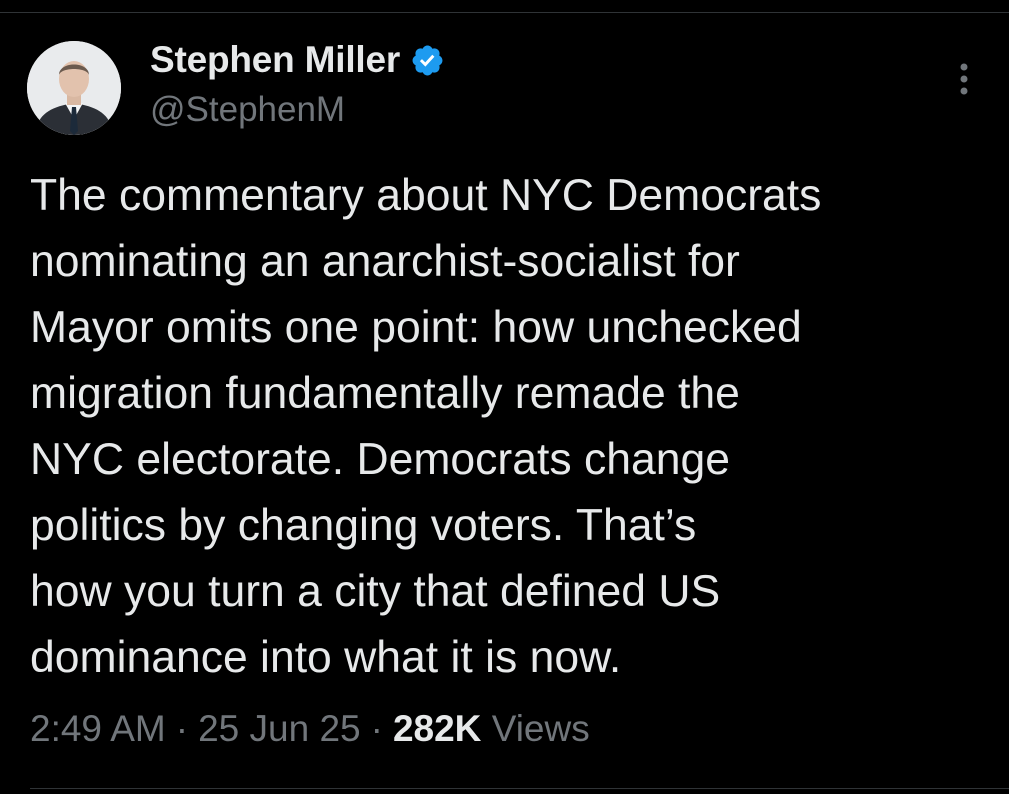  Describe the element at coordinates (964, 79) in the screenshot. I see `more-vertical-icon` at that location.